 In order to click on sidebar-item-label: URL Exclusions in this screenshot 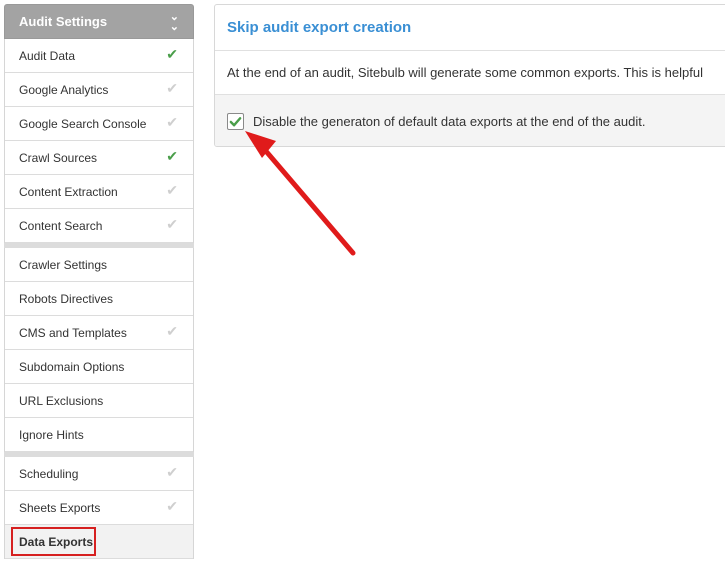, I will do `click(61, 400)`.